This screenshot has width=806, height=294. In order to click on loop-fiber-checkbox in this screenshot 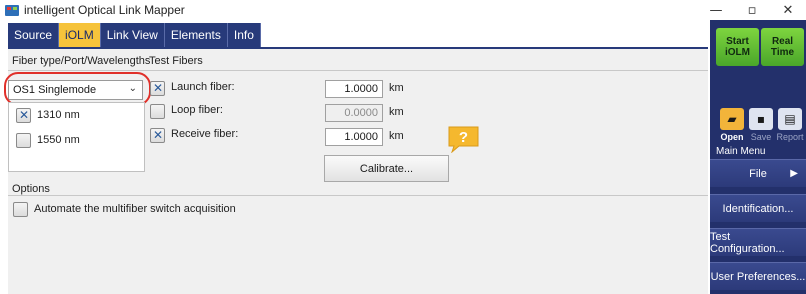, I will do `click(157, 111)`.